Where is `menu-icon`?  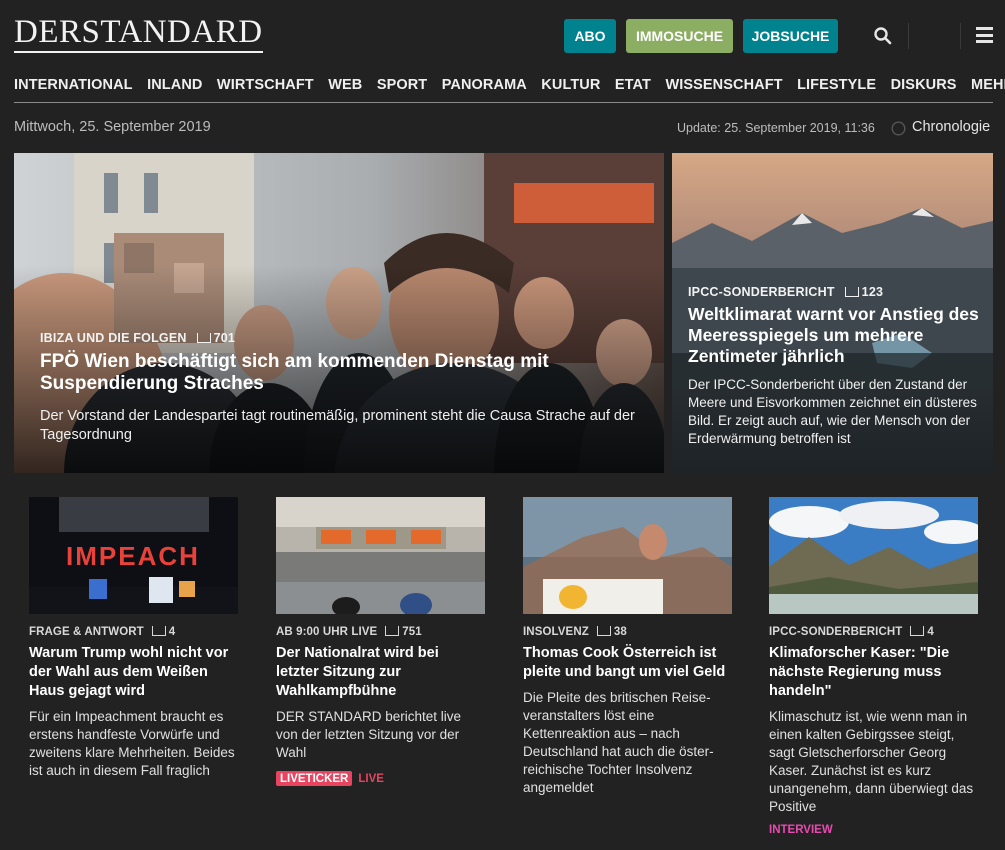 menu-icon is located at coordinates (984, 35).